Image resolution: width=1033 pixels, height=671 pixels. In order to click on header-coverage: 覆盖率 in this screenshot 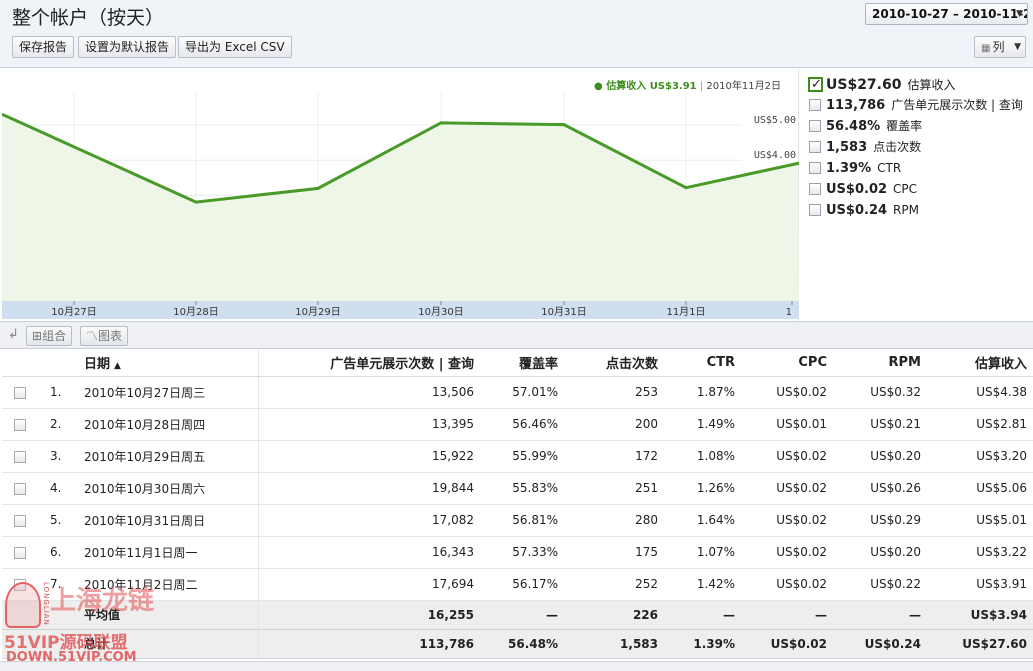, I will do `click(522, 363)`.